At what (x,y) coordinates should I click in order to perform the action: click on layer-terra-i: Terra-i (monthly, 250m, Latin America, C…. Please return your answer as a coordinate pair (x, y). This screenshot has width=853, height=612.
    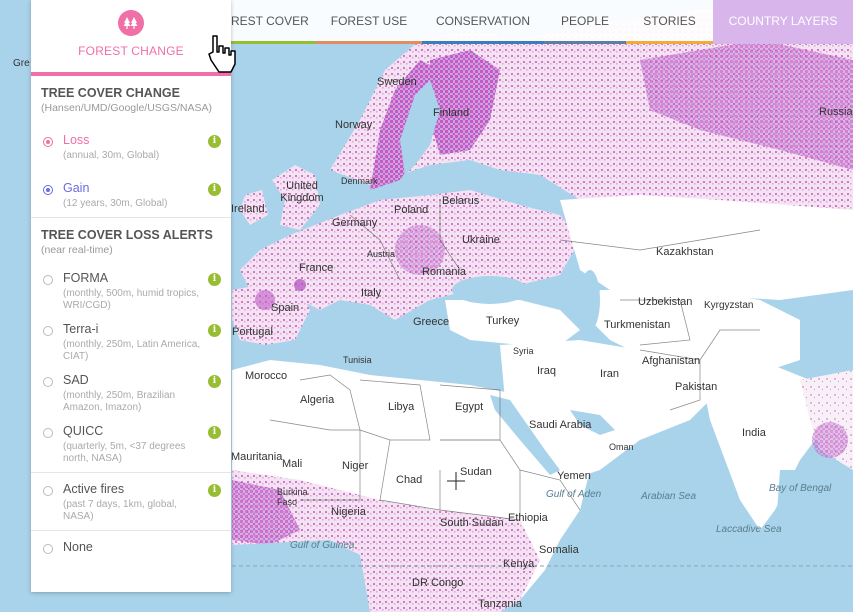
    Looking at the image, I should click on (131, 341).